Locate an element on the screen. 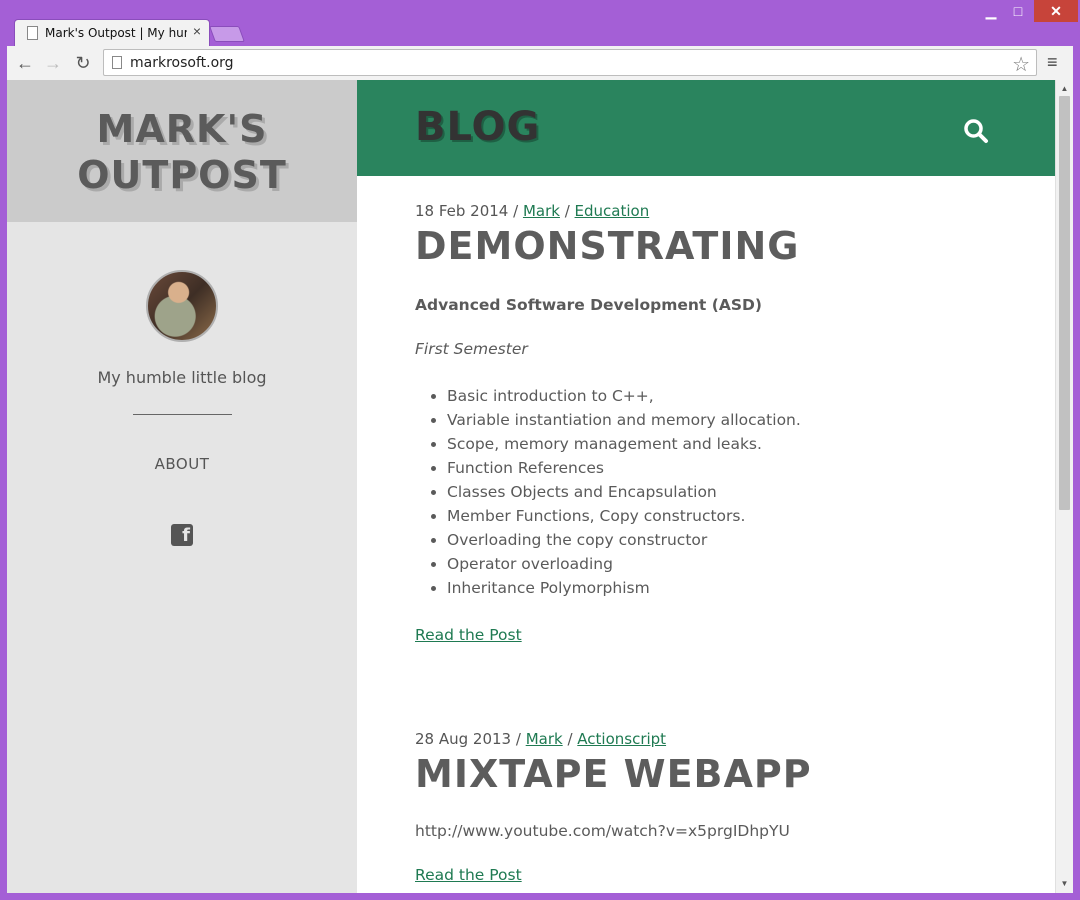  site-title-line1: MARK'S is located at coordinates (182, 129).